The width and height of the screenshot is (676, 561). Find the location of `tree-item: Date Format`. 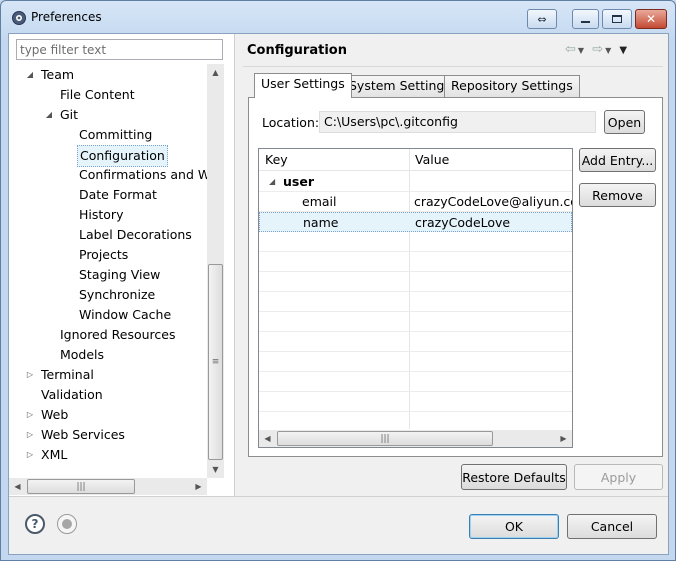

tree-item: Date Format is located at coordinates (108, 195).